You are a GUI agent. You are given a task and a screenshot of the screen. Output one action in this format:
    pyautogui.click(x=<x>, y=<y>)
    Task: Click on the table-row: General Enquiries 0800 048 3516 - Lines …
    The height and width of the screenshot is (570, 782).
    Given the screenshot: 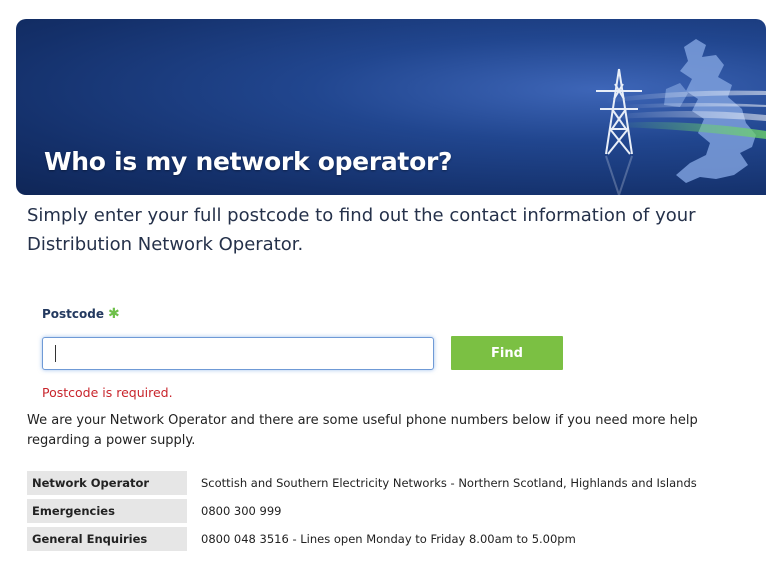 What is the action you would take?
    pyautogui.click(x=367, y=539)
    